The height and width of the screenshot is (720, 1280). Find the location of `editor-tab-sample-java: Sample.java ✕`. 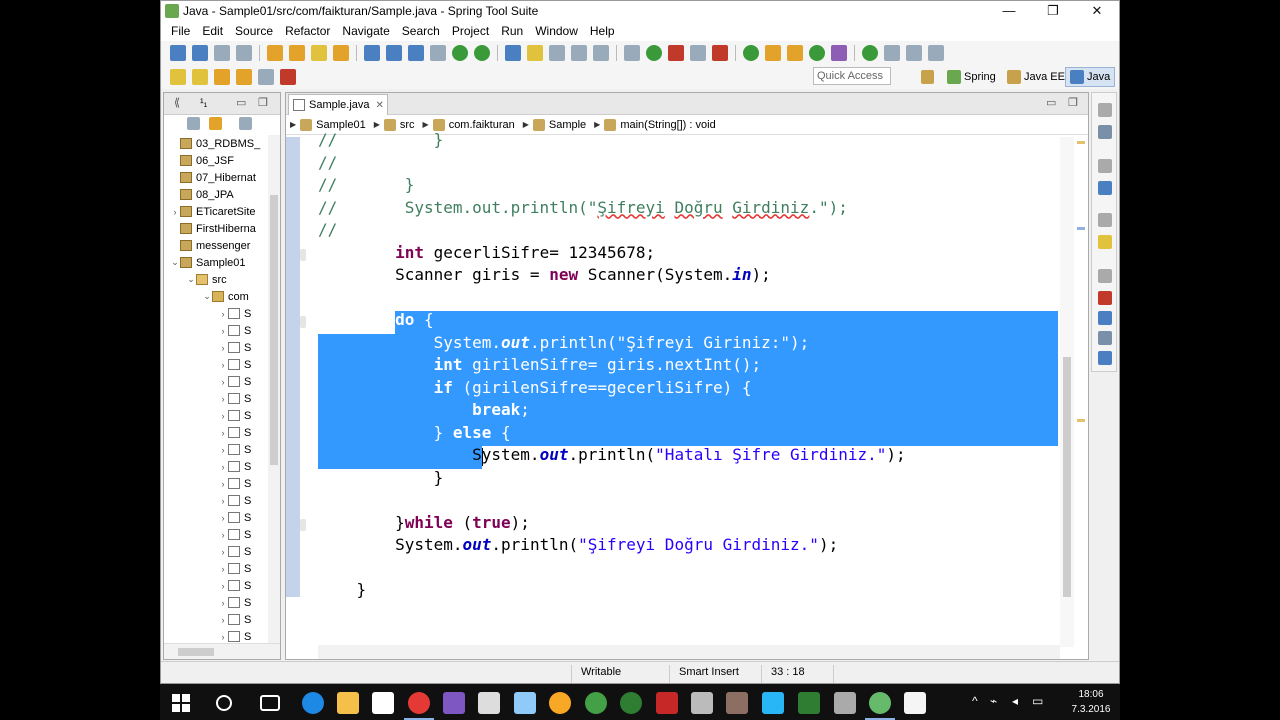

editor-tab-sample-java: Sample.java ✕ is located at coordinates (338, 104).